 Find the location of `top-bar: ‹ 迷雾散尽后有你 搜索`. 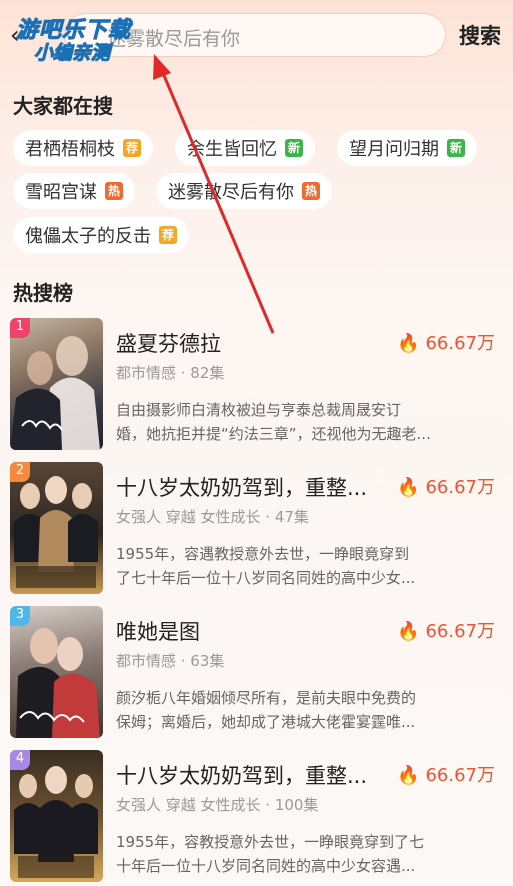

top-bar: ‹ 迷雾散尽后有你 搜索 is located at coordinates (256, 35).